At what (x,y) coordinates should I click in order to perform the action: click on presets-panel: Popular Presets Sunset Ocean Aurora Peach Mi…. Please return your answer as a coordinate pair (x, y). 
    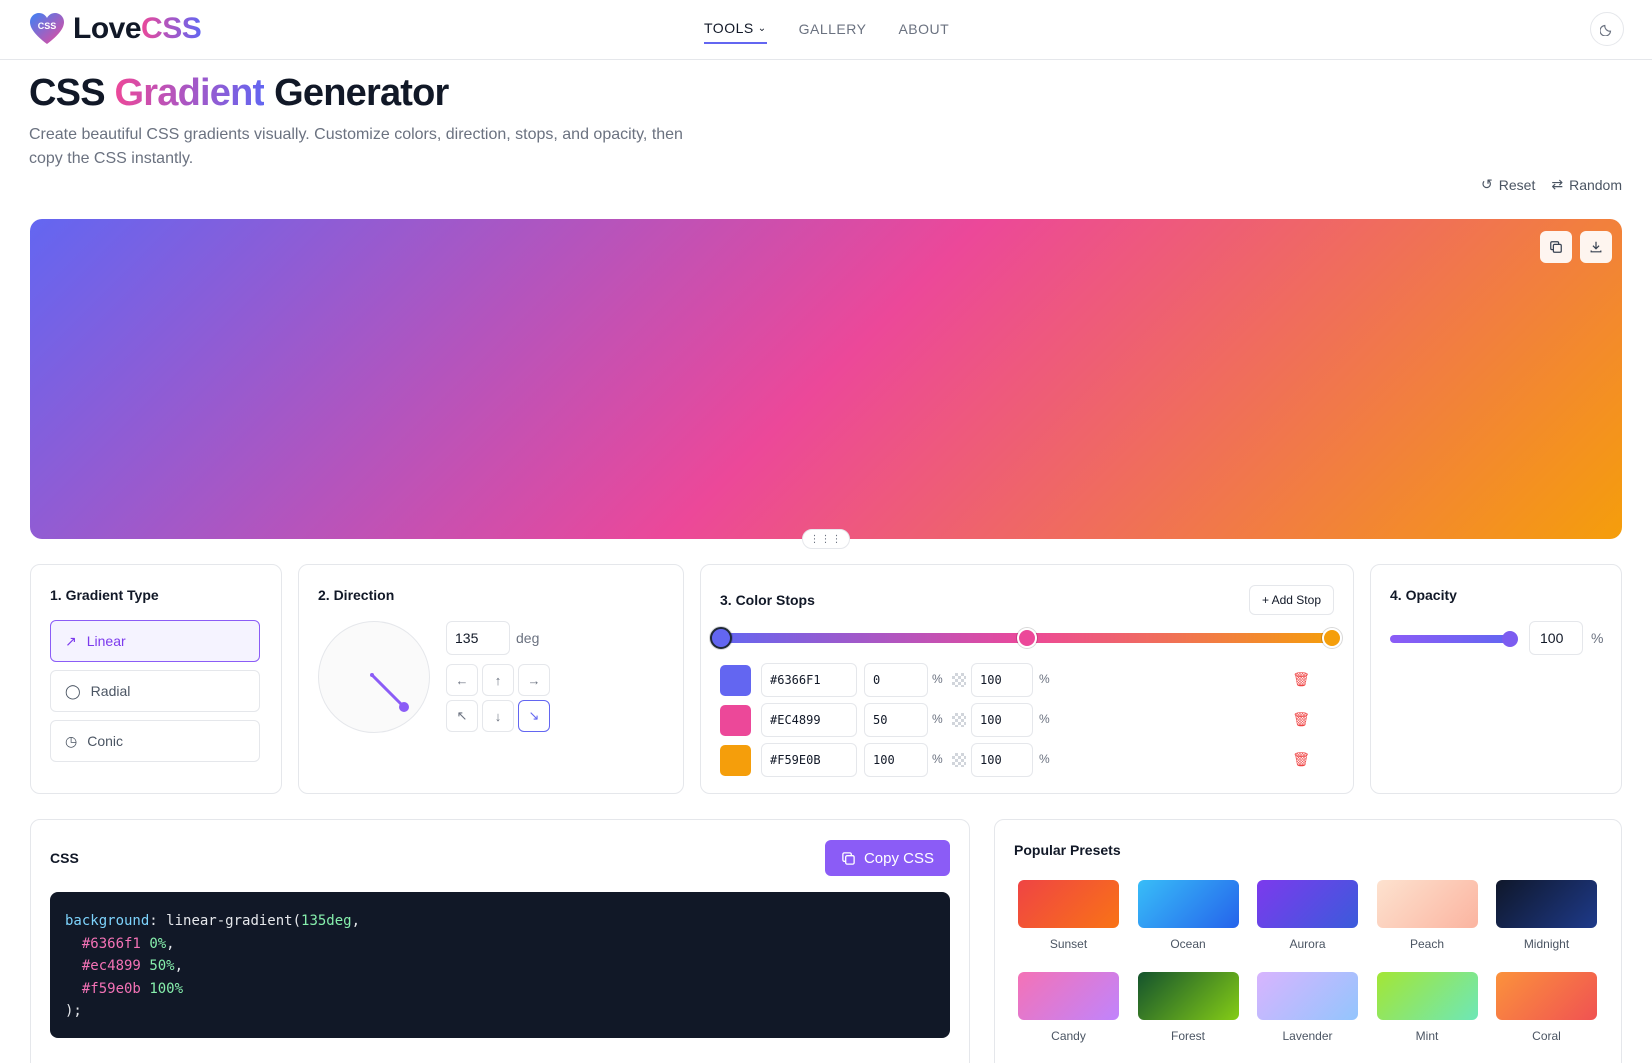
    Looking at the image, I should click on (1308, 941).